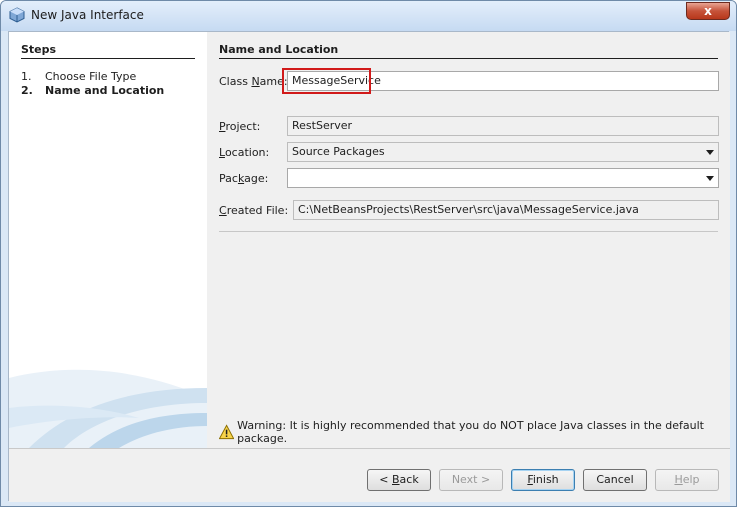  Describe the element at coordinates (503, 152) in the screenshot. I see `location-dropdown: Source Packages` at that location.